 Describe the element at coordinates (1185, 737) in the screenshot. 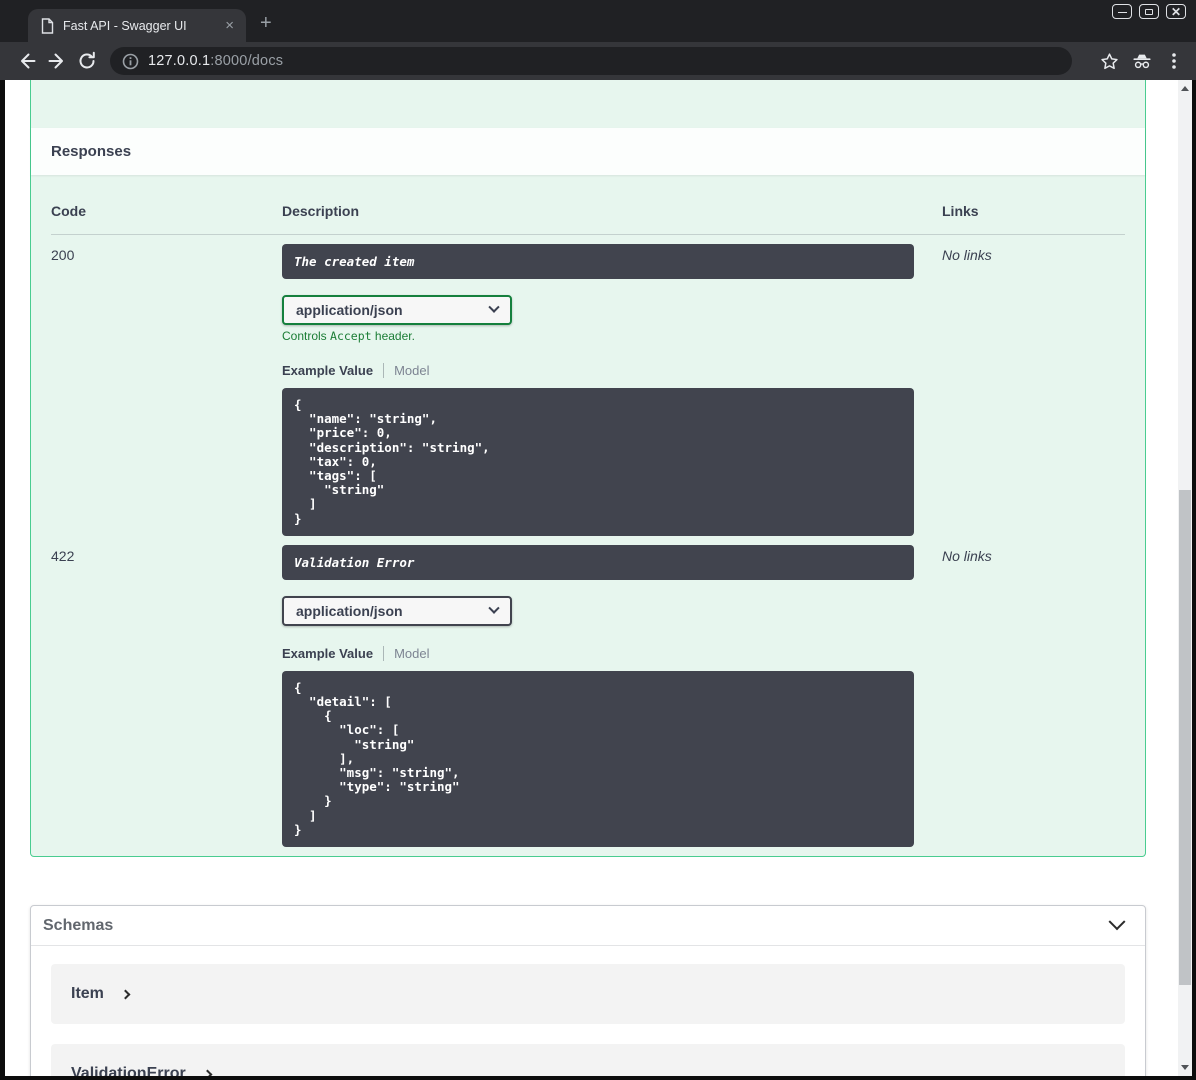

I see `scrollbar-thumb` at that location.